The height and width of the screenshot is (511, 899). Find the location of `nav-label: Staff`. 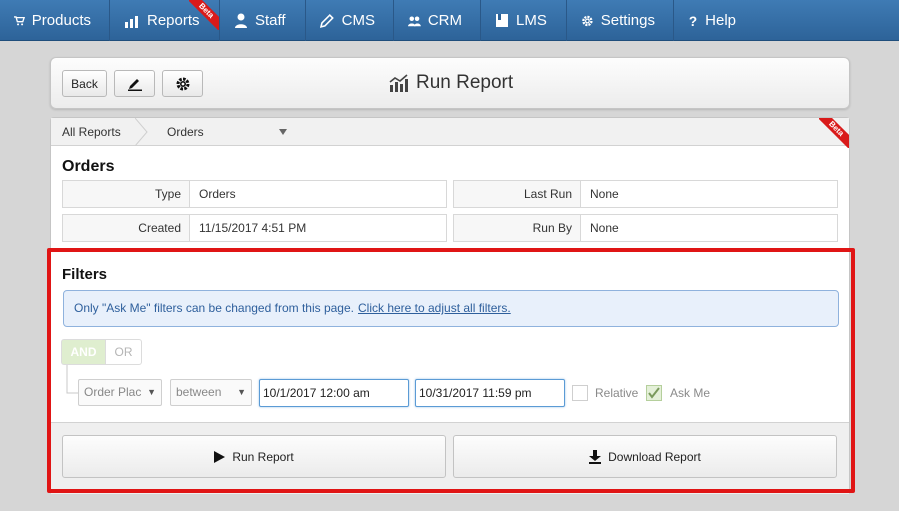

nav-label: Staff is located at coordinates (270, 20).